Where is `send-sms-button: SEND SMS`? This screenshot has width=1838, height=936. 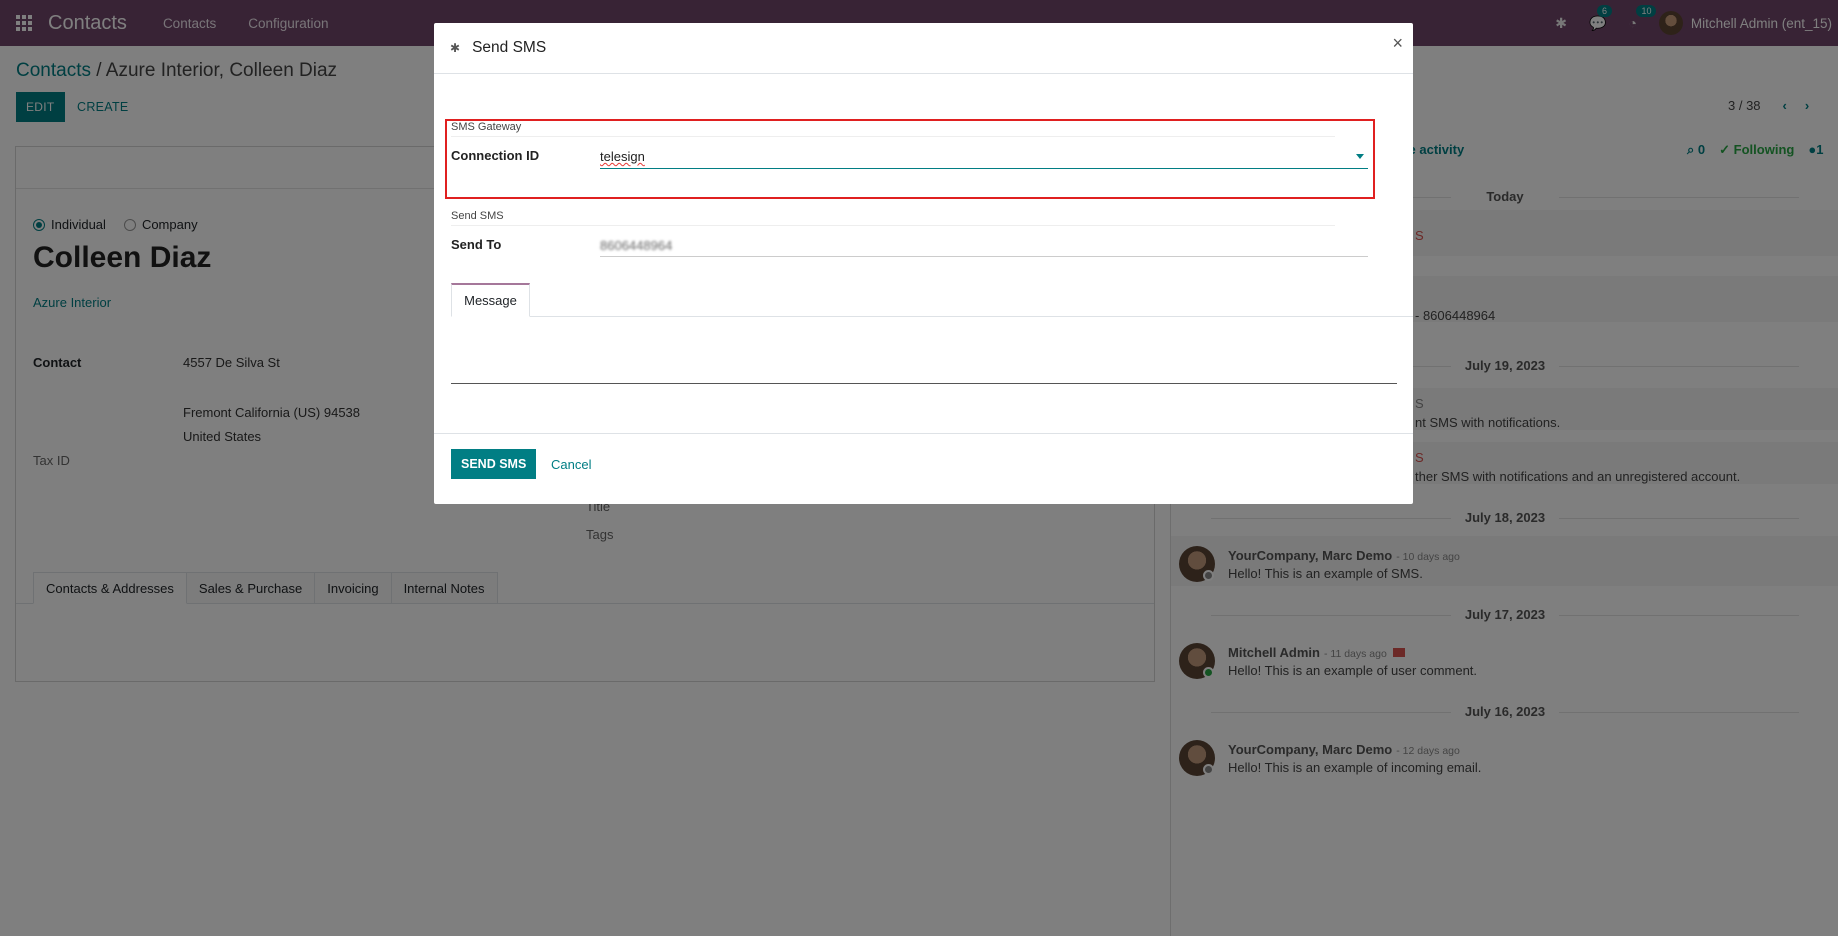
send-sms-button: SEND SMS is located at coordinates (494, 464).